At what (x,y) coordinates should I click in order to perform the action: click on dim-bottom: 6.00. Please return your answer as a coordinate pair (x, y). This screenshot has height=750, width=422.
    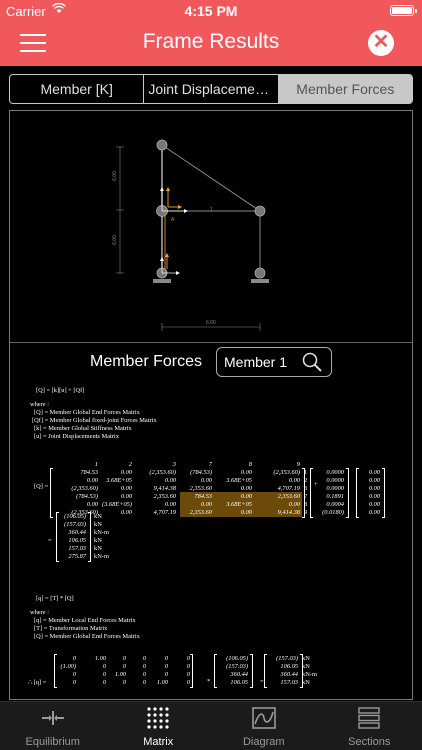
    Looking at the image, I should click on (211, 323).